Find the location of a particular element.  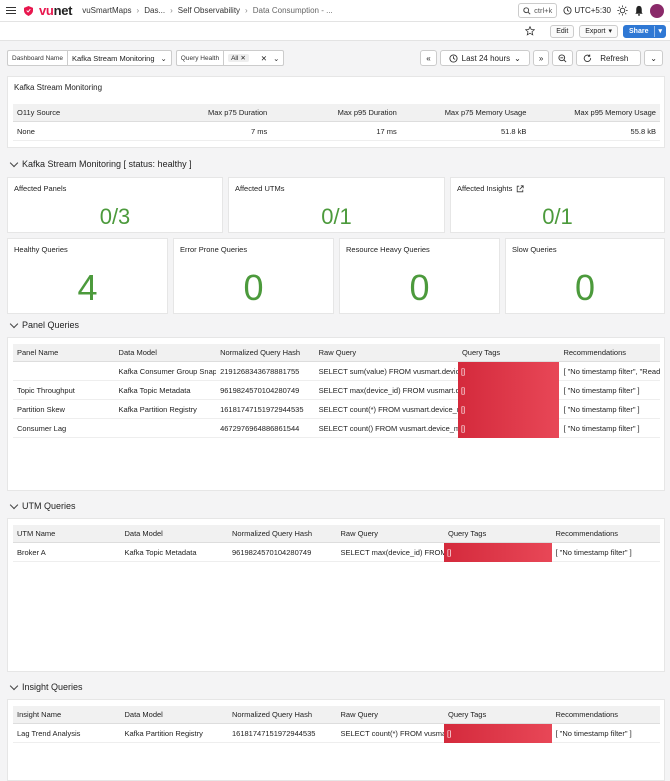

column-header: O11y Source is located at coordinates (39, 112).